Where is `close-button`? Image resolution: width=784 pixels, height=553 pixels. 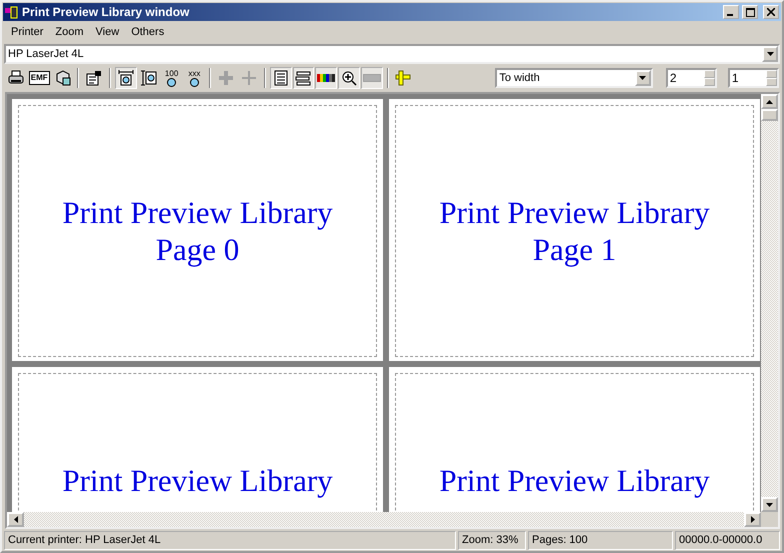 close-button is located at coordinates (771, 12).